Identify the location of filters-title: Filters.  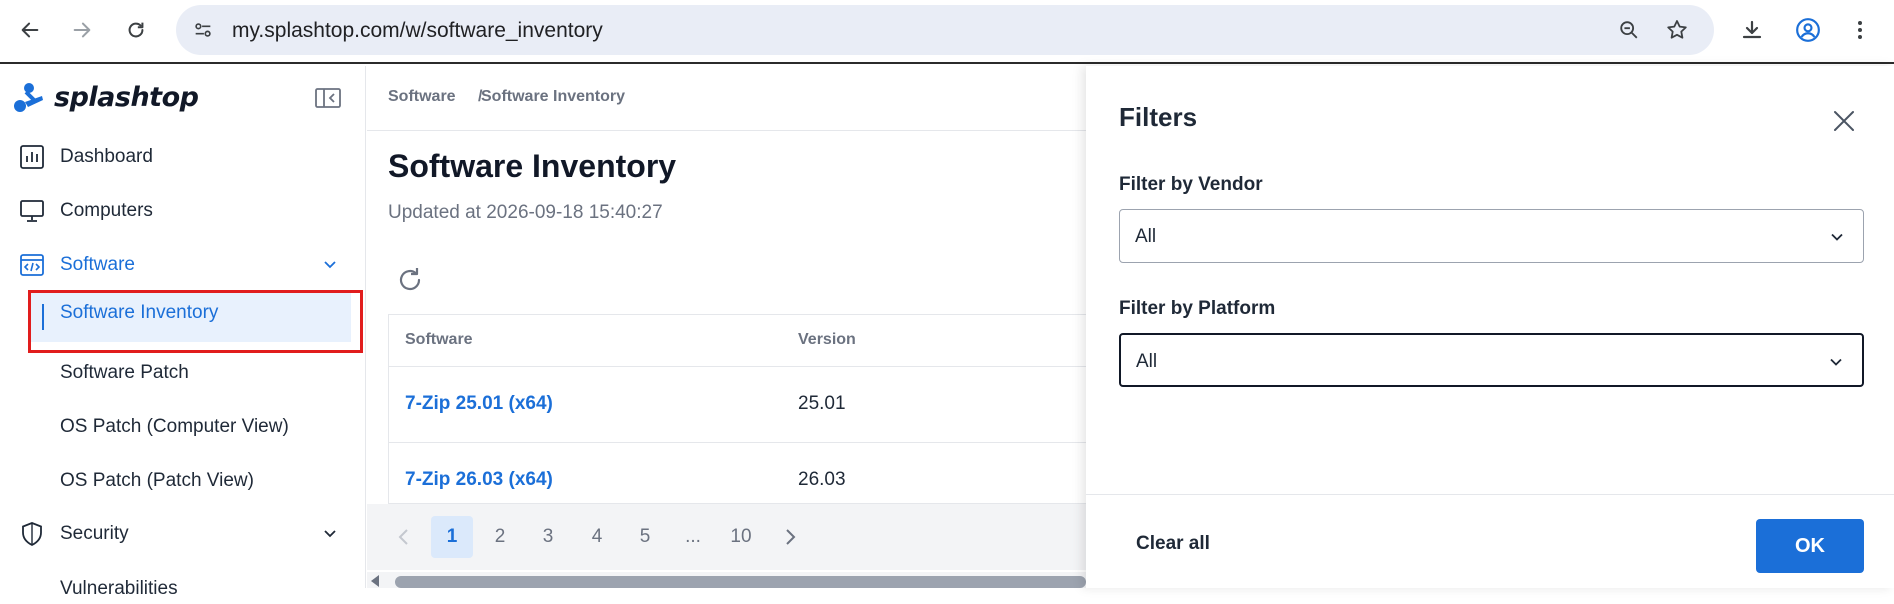
(1158, 117).